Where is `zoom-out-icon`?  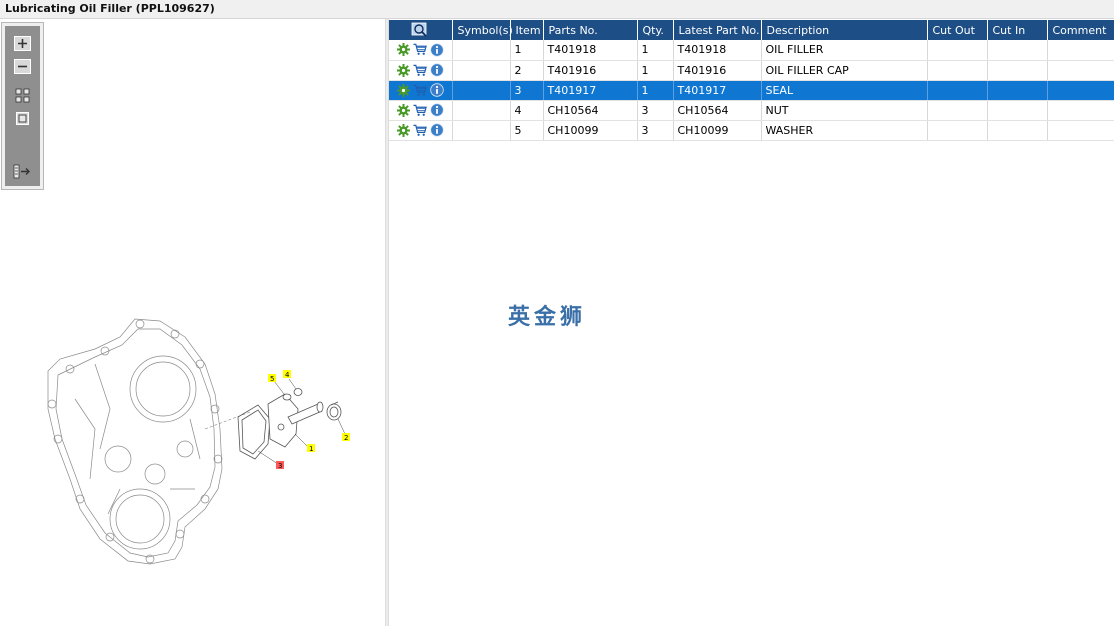 zoom-out-icon is located at coordinates (22, 66).